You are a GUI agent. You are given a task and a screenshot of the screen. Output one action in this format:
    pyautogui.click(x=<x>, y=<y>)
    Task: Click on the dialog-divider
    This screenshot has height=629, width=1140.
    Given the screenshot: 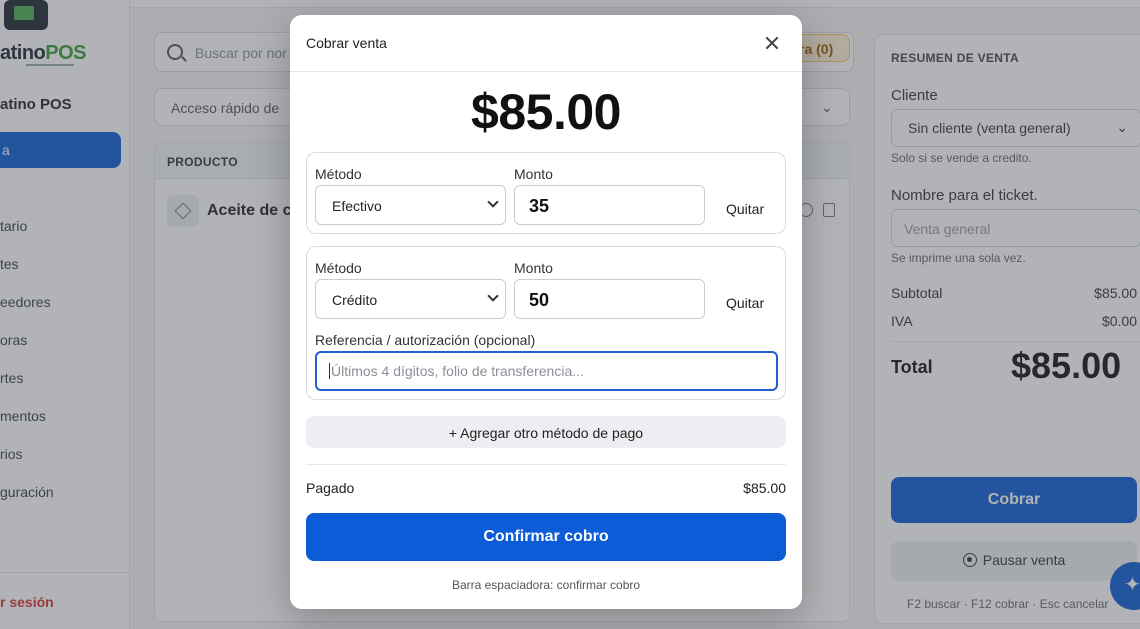 What is the action you would take?
    pyautogui.click(x=546, y=464)
    